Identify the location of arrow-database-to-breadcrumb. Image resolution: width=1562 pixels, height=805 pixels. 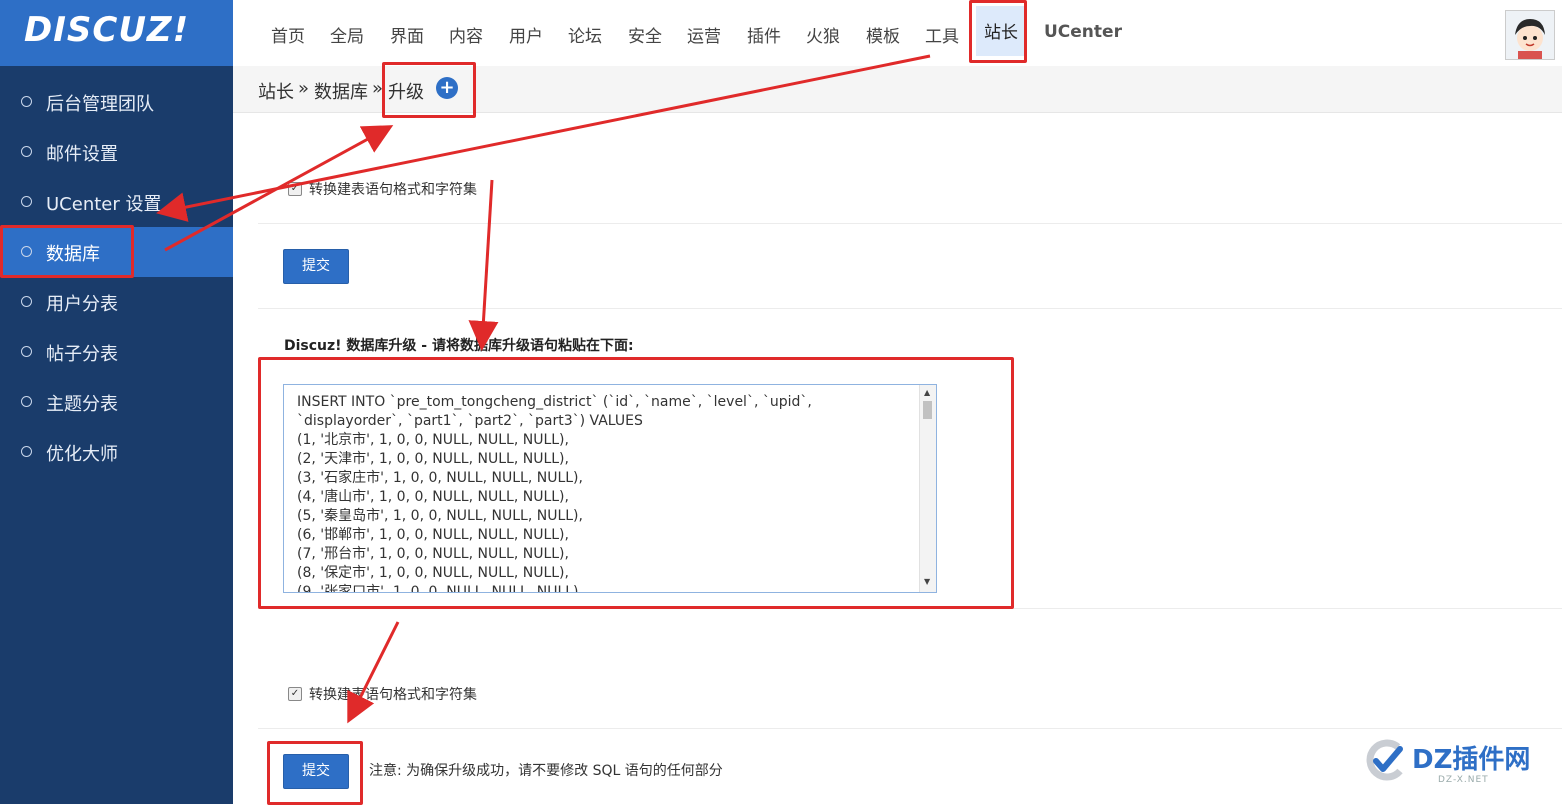
(279, 188).